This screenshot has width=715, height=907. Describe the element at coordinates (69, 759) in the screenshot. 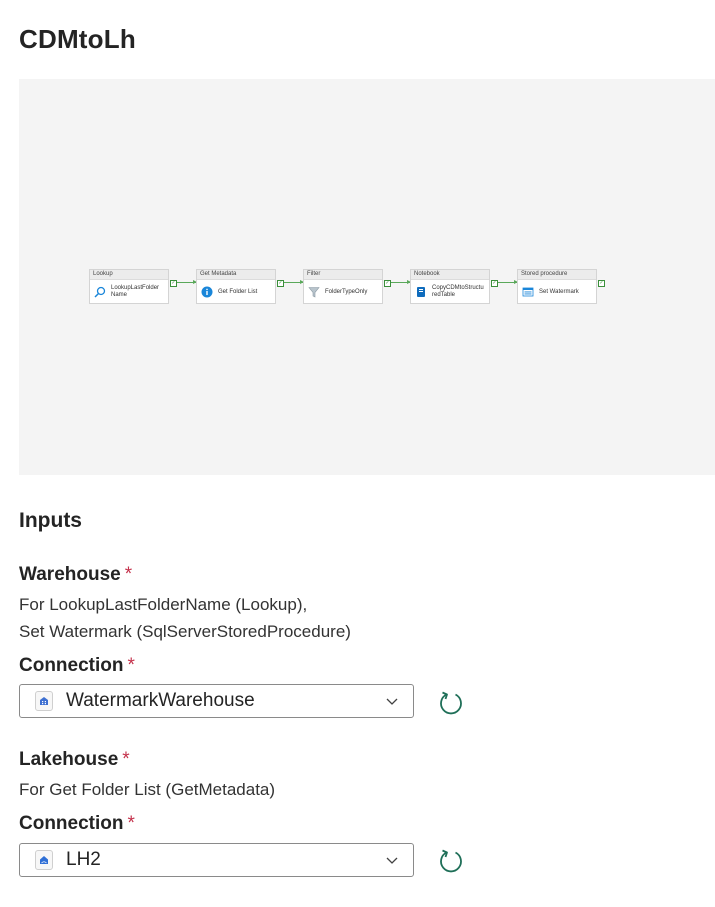

I see `lakehouse-label-text: Lakehouse` at that location.